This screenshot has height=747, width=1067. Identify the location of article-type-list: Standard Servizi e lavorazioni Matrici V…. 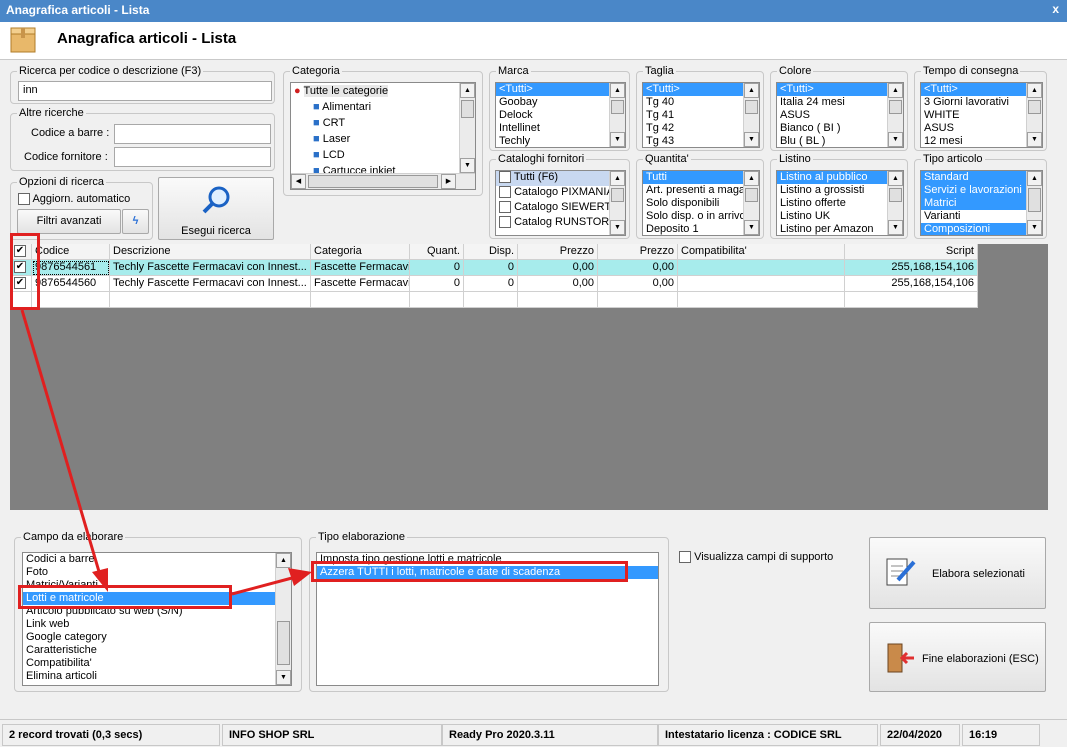
(981, 203).